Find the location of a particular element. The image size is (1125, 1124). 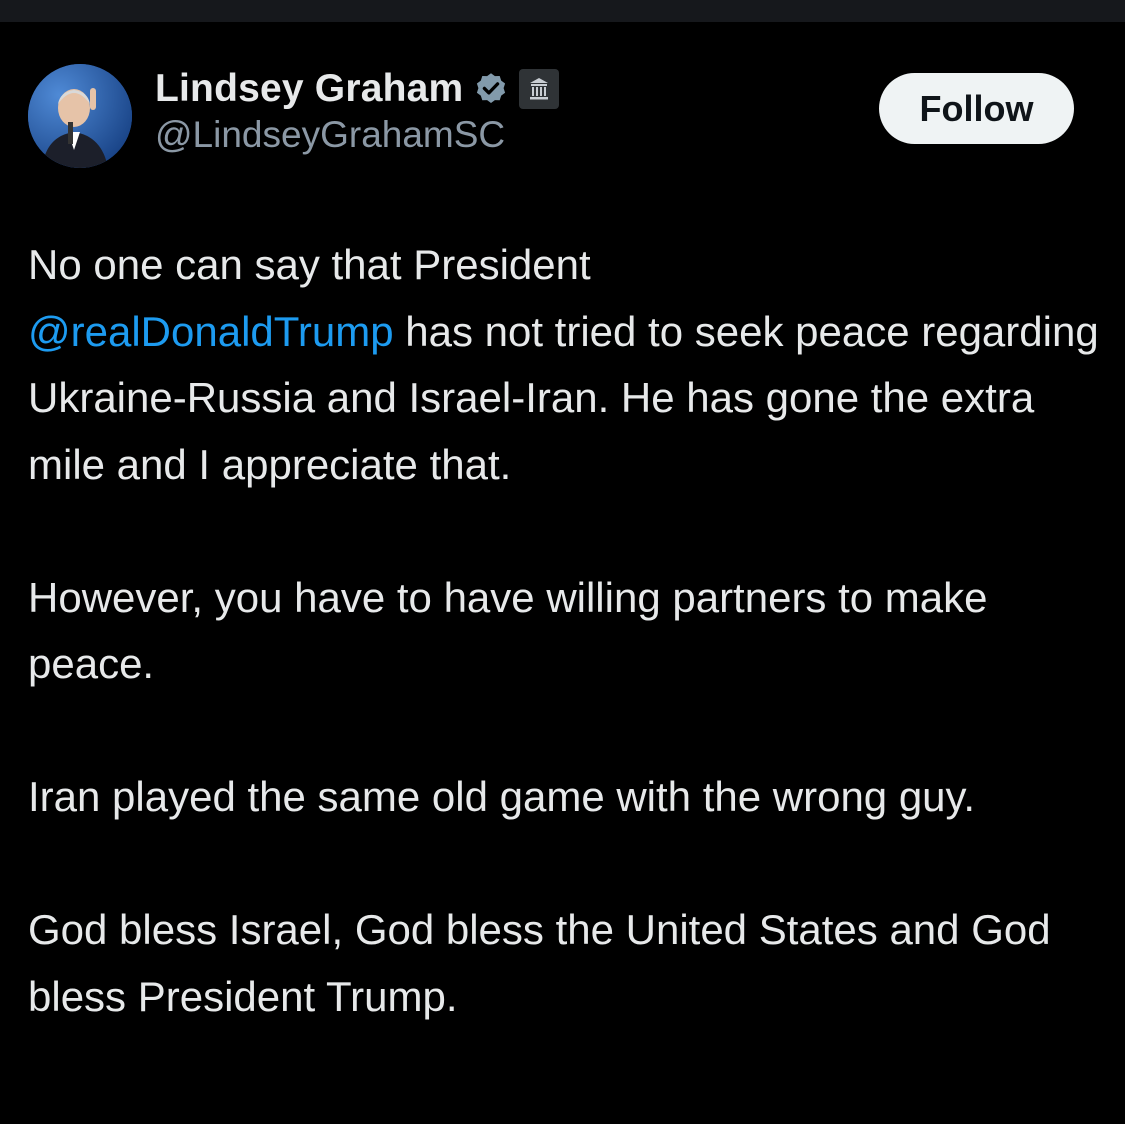

tweet-header: Lindsey Graham @LindseyGrahamSC Follow is located at coordinates (562, 102).